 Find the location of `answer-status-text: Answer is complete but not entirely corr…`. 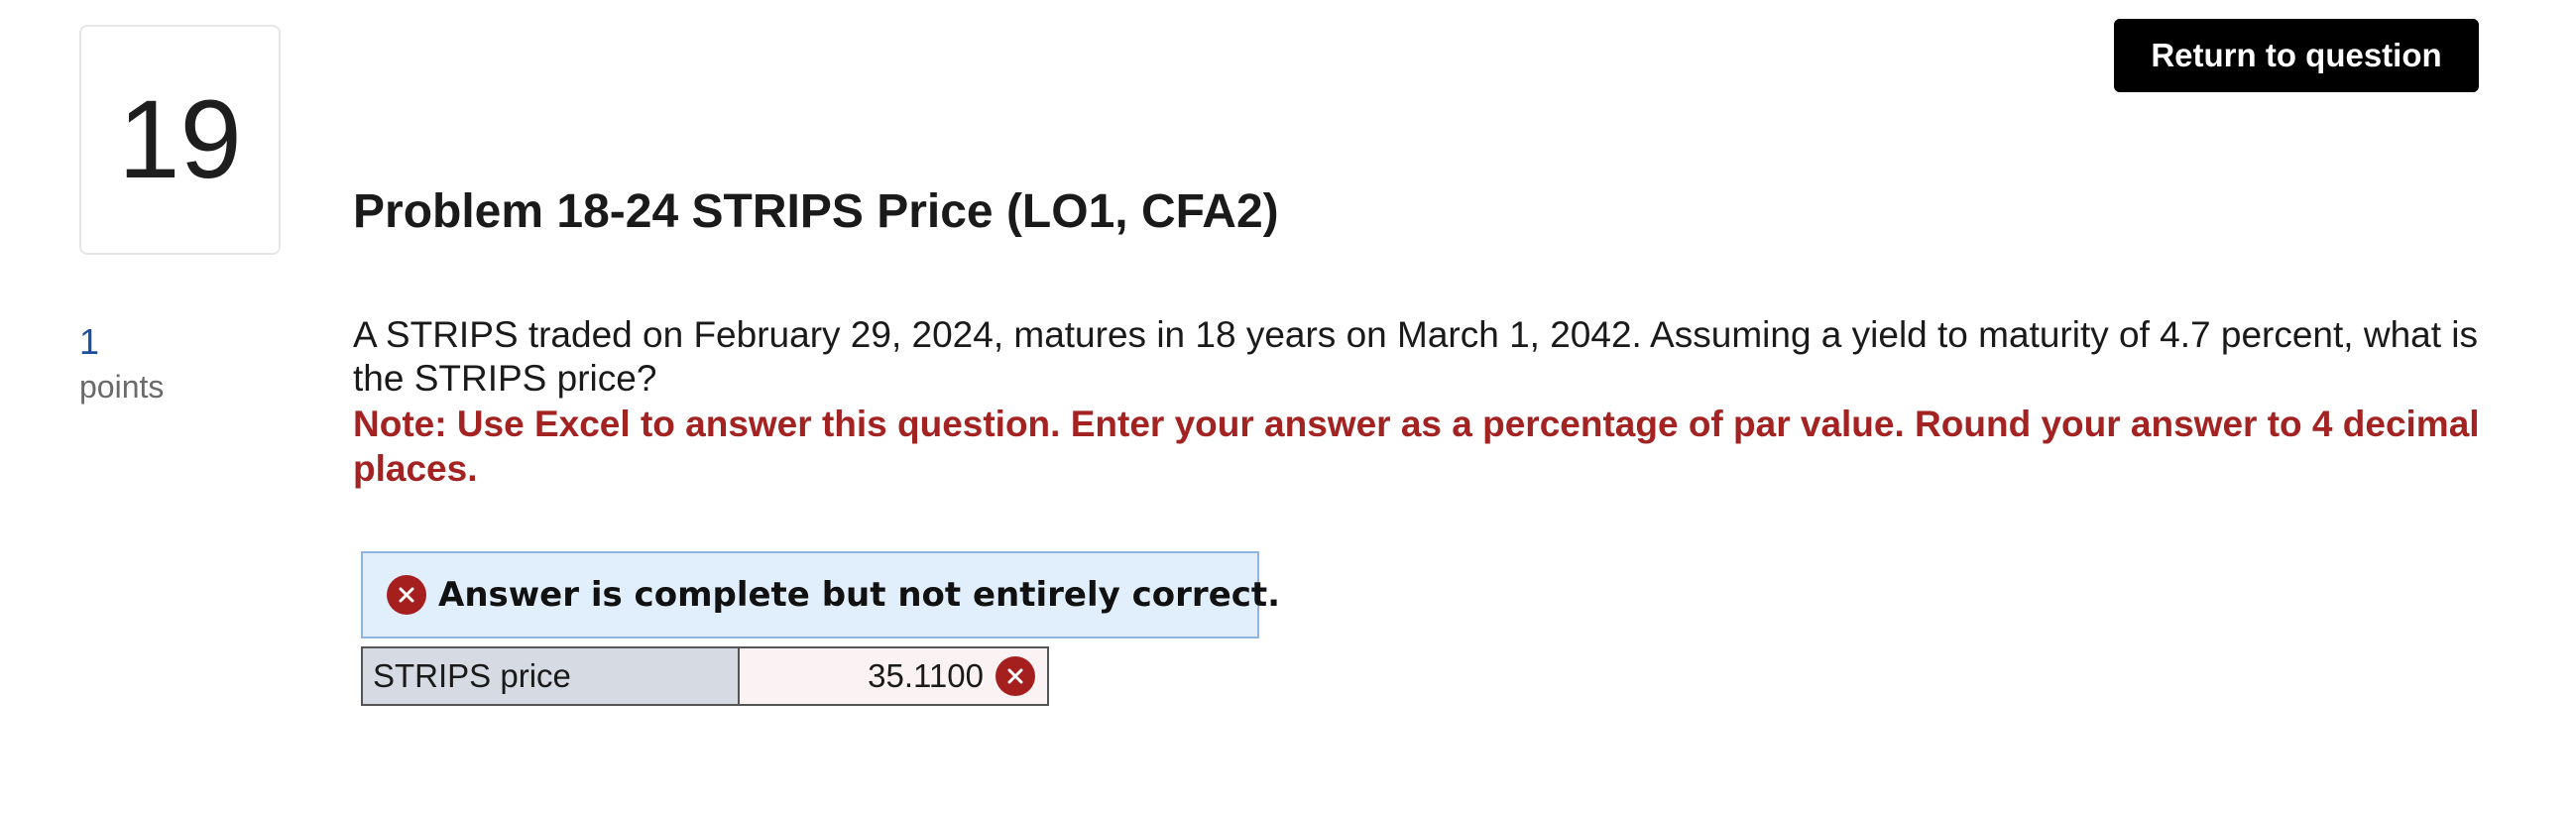

answer-status-text: Answer is complete but not entirely corr… is located at coordinates (859, 595).